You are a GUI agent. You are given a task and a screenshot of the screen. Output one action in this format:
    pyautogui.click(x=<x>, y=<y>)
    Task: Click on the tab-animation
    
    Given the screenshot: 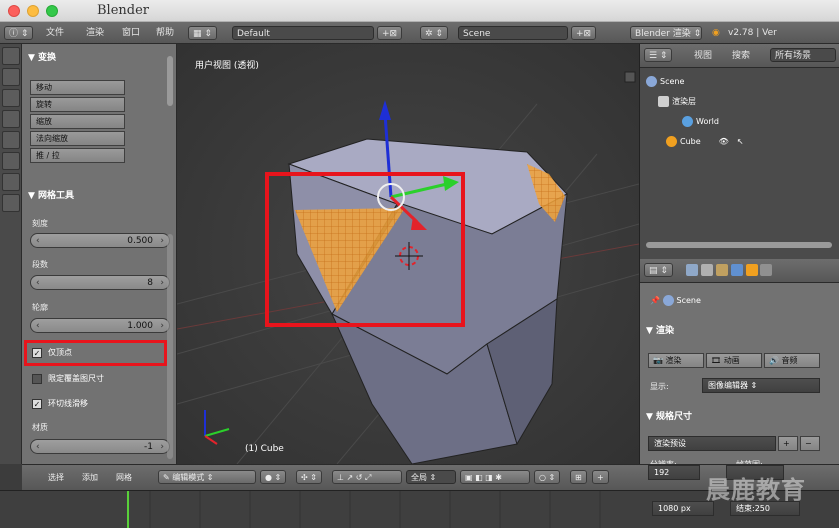 What is the action you would take?
    pyautogui.click(x=11, y=119)
    